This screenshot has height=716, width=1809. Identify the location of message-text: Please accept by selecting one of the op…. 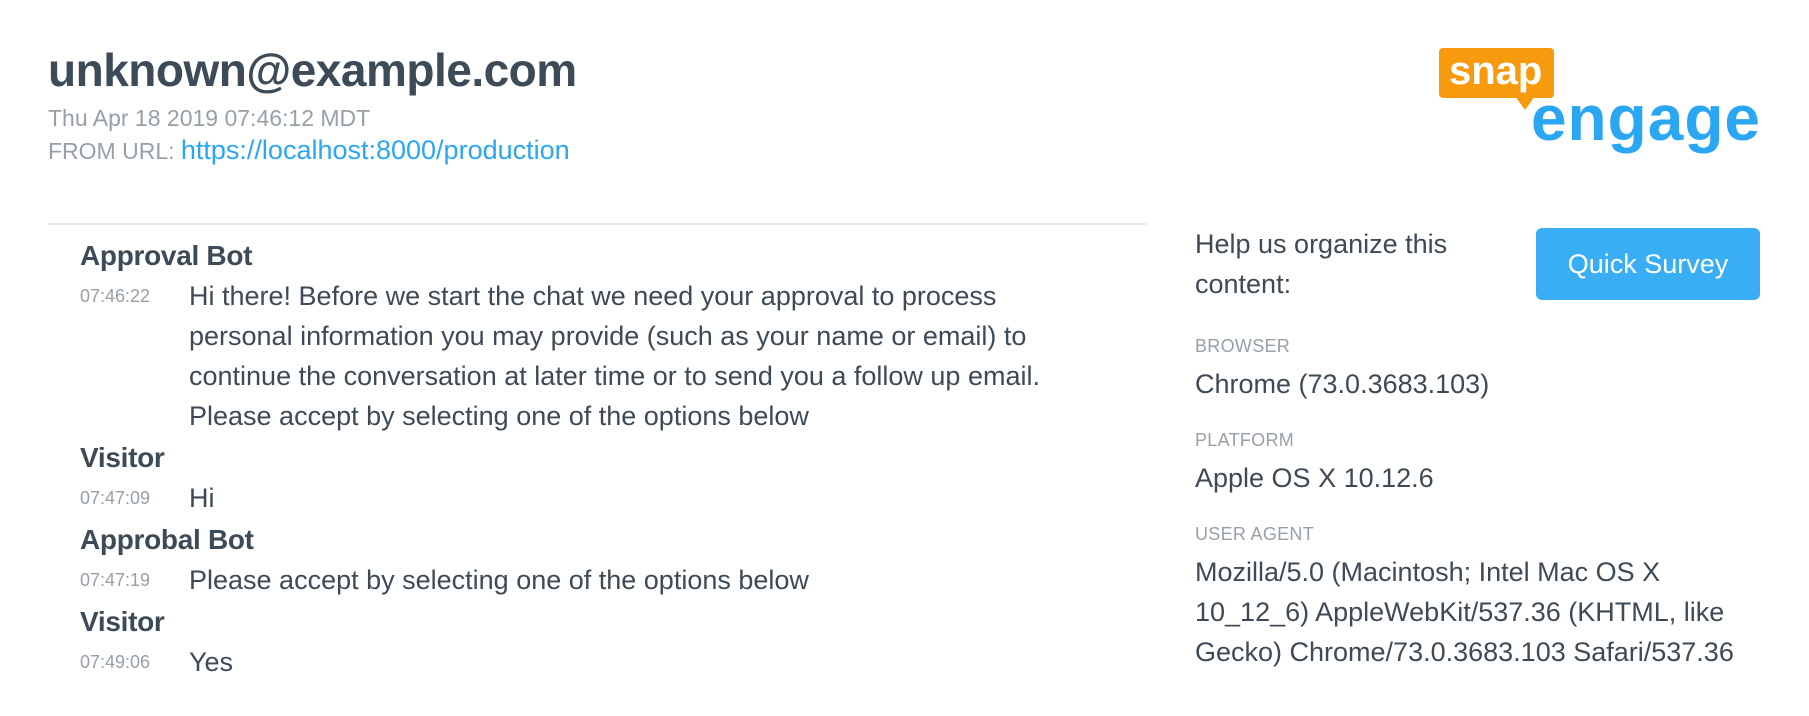
(499, 580).